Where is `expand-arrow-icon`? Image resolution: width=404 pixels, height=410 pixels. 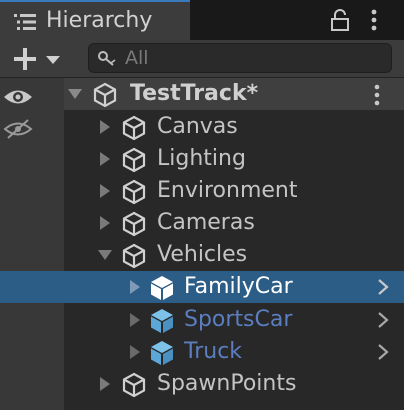 expand-arrow-icon is located at coordinates (75, 94).